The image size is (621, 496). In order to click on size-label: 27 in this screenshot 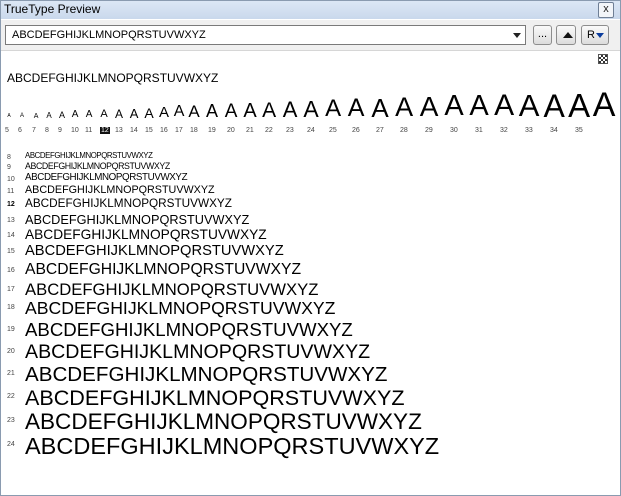, I will do `click(380, 130)`.